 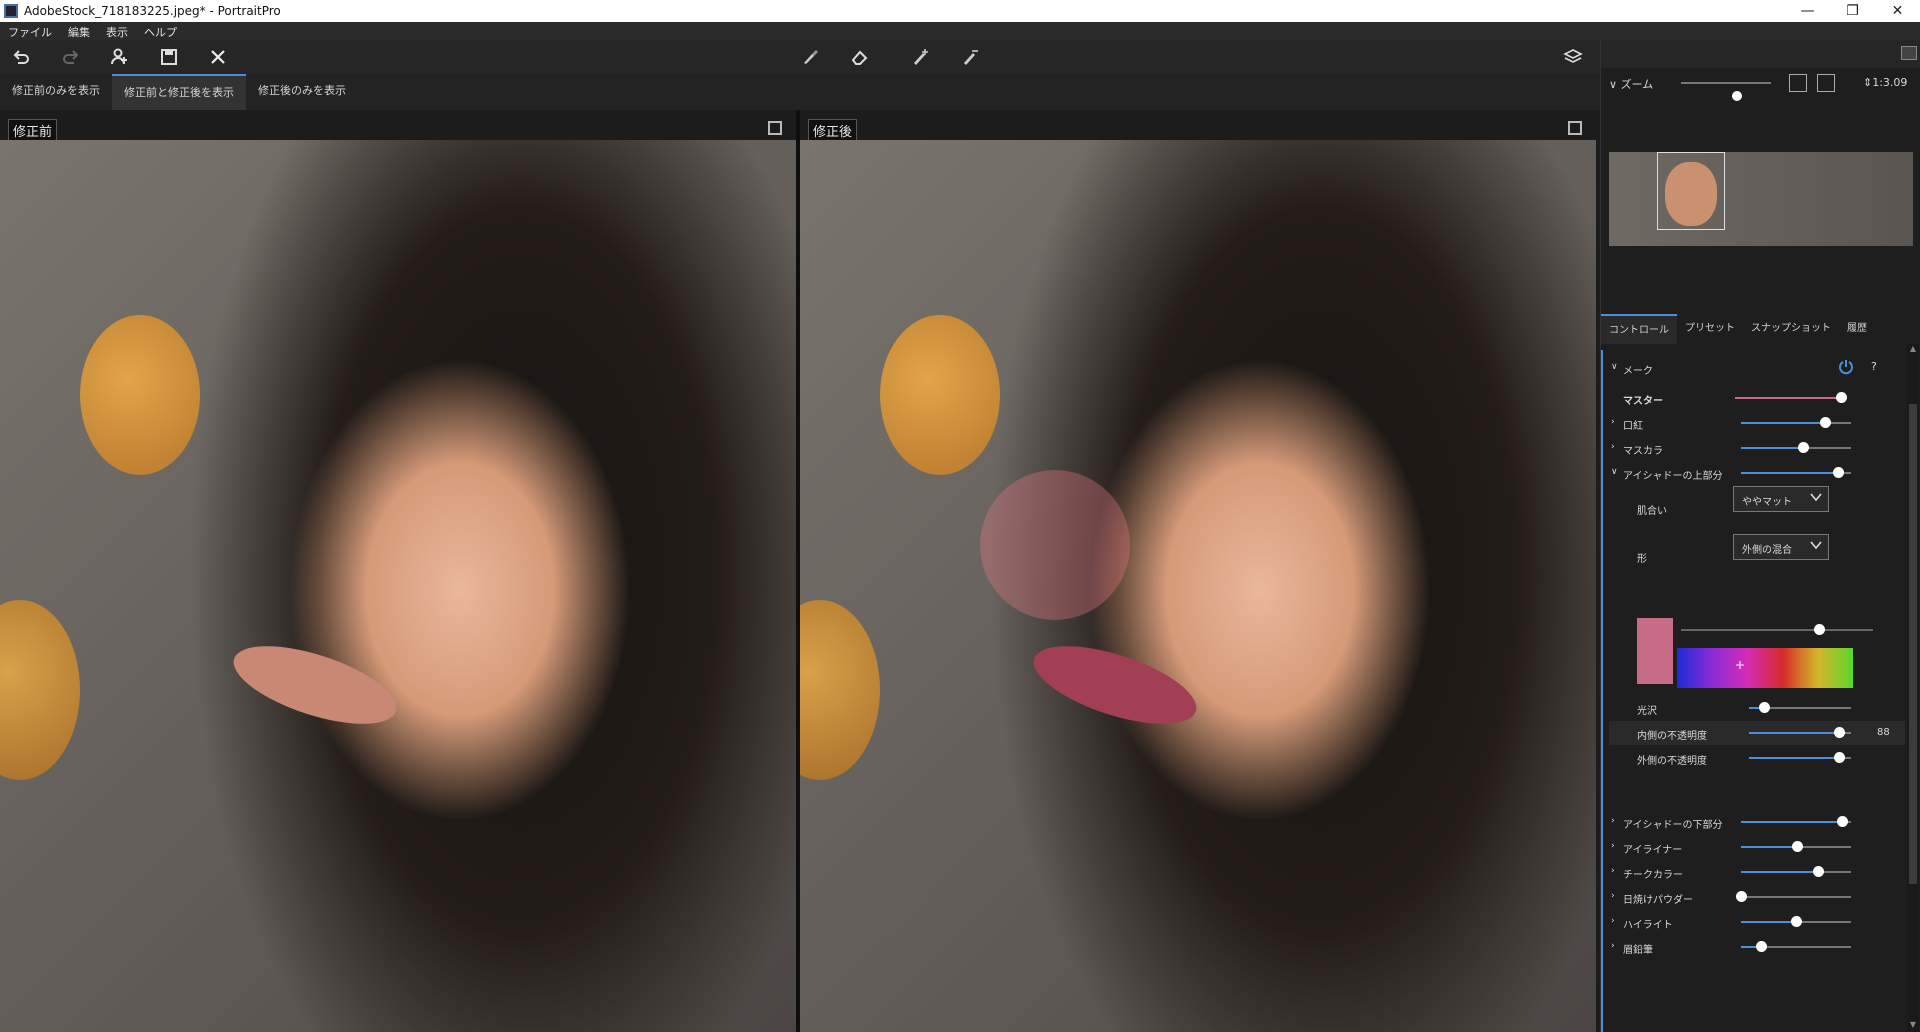 What do you see at coordinates (1820, 629) in the screenshot?
I see `color-slider-knob` at bounding box center [1820, 629].